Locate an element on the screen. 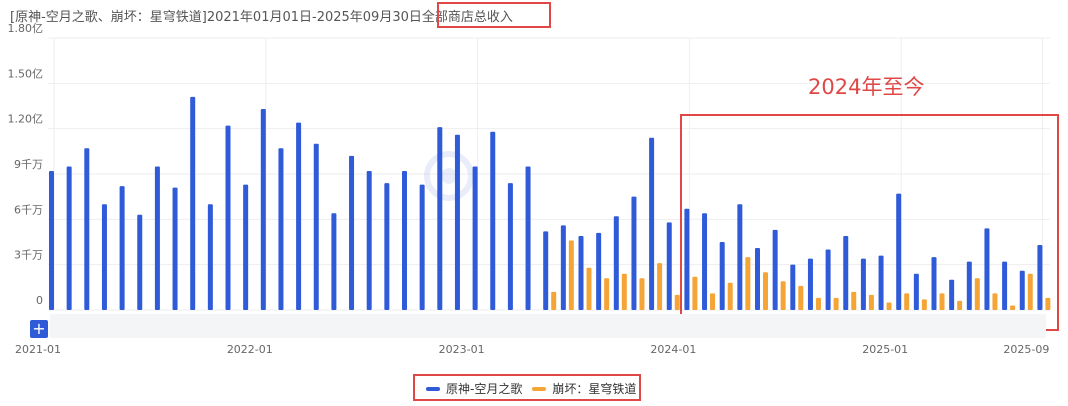  x-tick-label: 2024-01 is located at coordinates (673, 349).